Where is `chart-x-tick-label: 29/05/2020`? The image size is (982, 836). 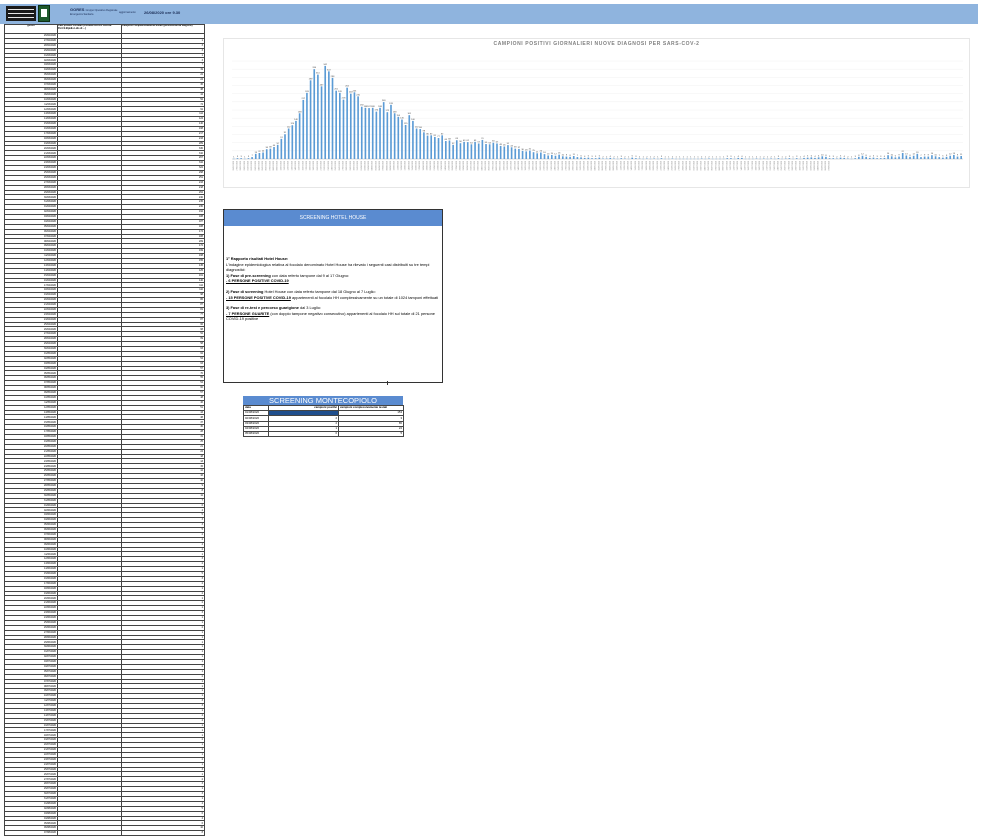 chart-x-tick-label: 29/05/2020 is located at coordinates (574, 165).